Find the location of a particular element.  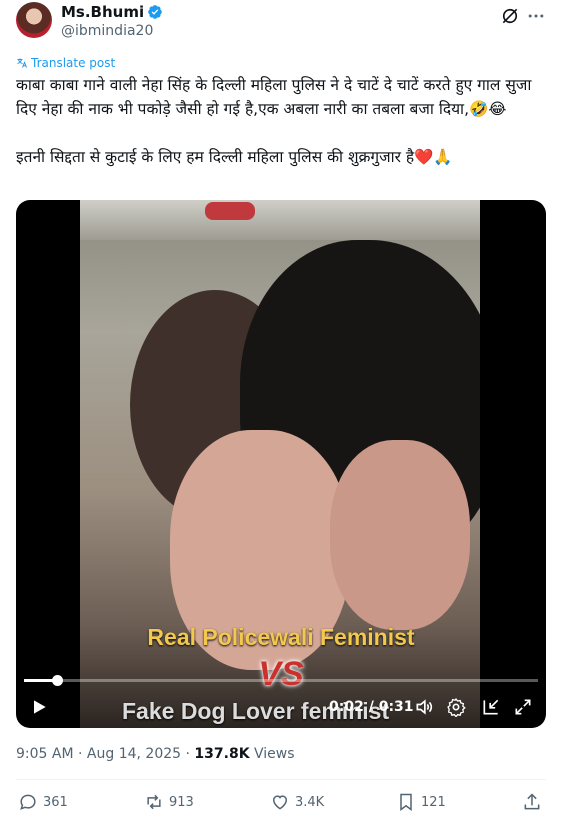

verified-badge-icon is located at coordinates (155, 12).